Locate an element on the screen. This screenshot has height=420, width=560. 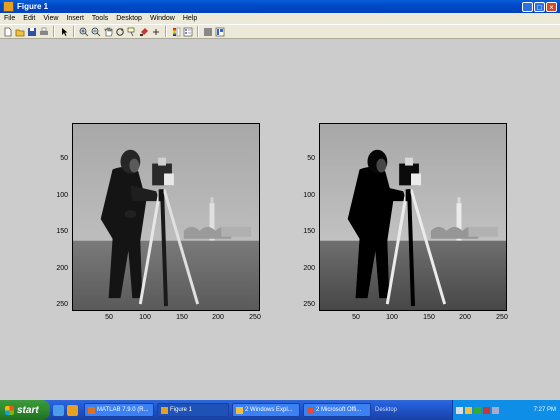
minimize-button: _ is located at coordinates (527, 6).